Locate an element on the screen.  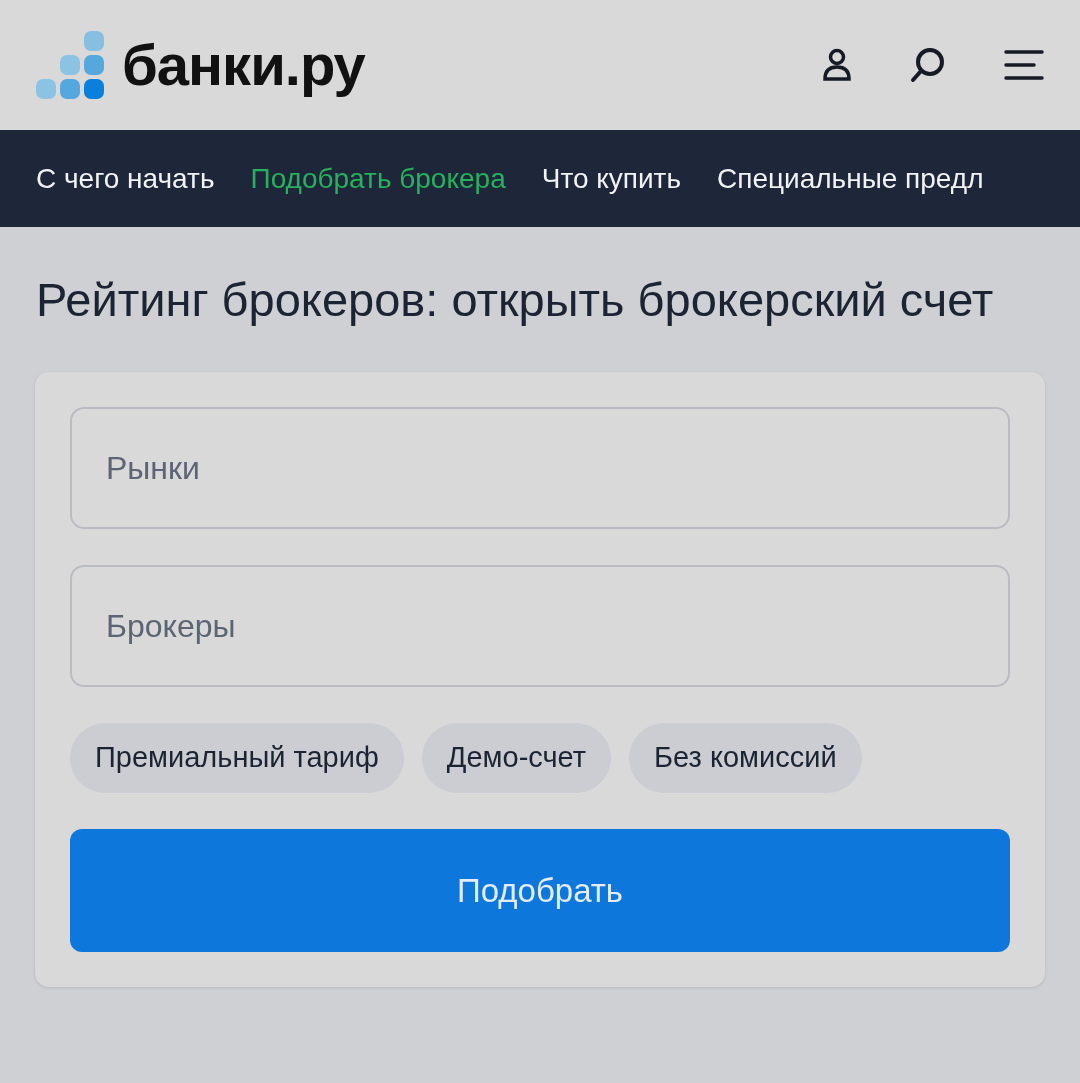
search-icon is located at coordinates (928, 65).